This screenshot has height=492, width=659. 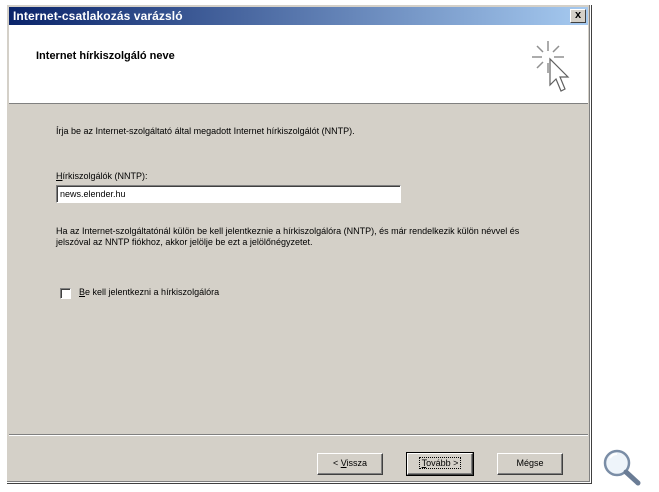 What do you see at coordinates (578, 16) in the screenshot?
I see `close-button: x` at bounding box center [578, 16].